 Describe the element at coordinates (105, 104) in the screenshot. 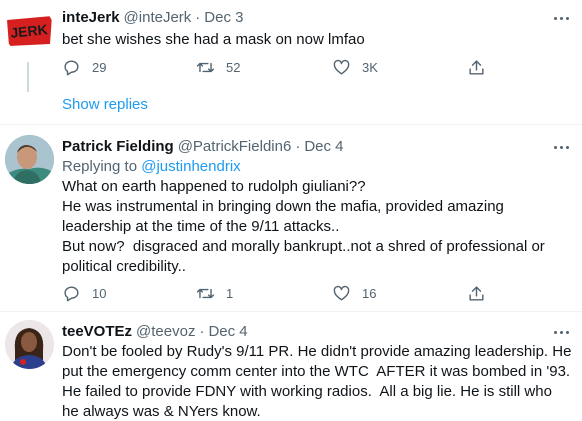

I see `show-replies-link: Show replies` at that location.